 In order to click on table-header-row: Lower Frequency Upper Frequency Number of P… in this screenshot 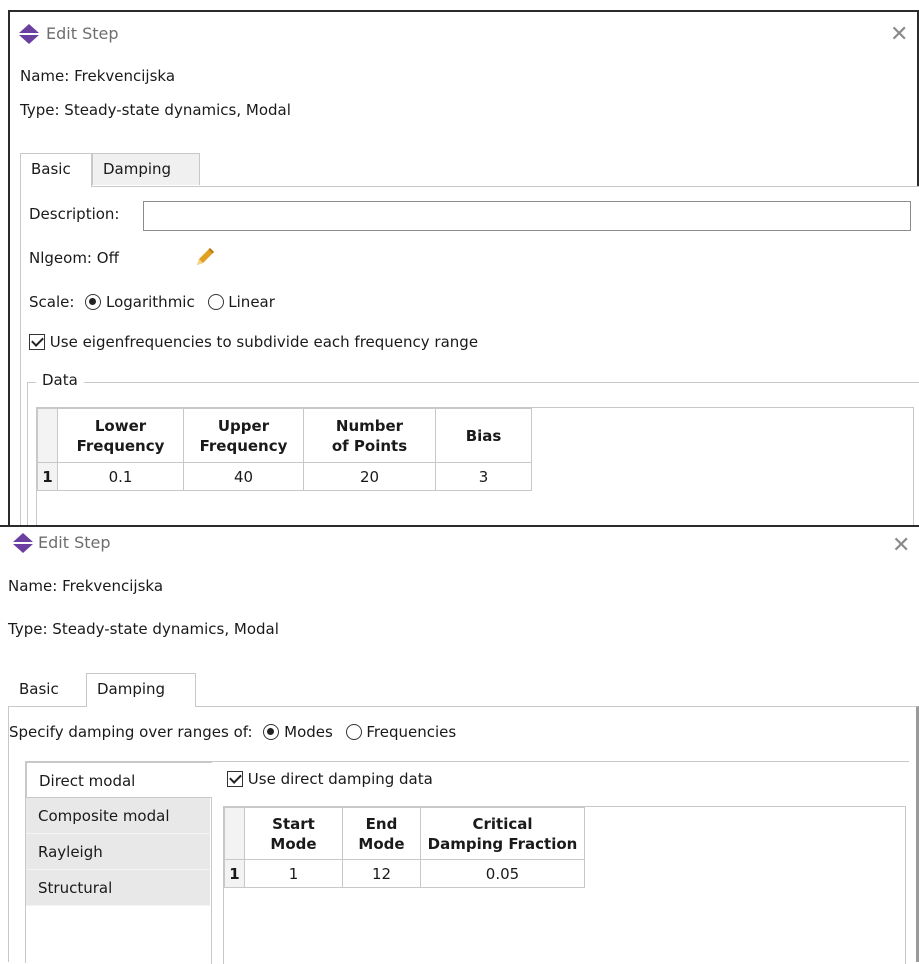, I will do `click(284, 435)`.